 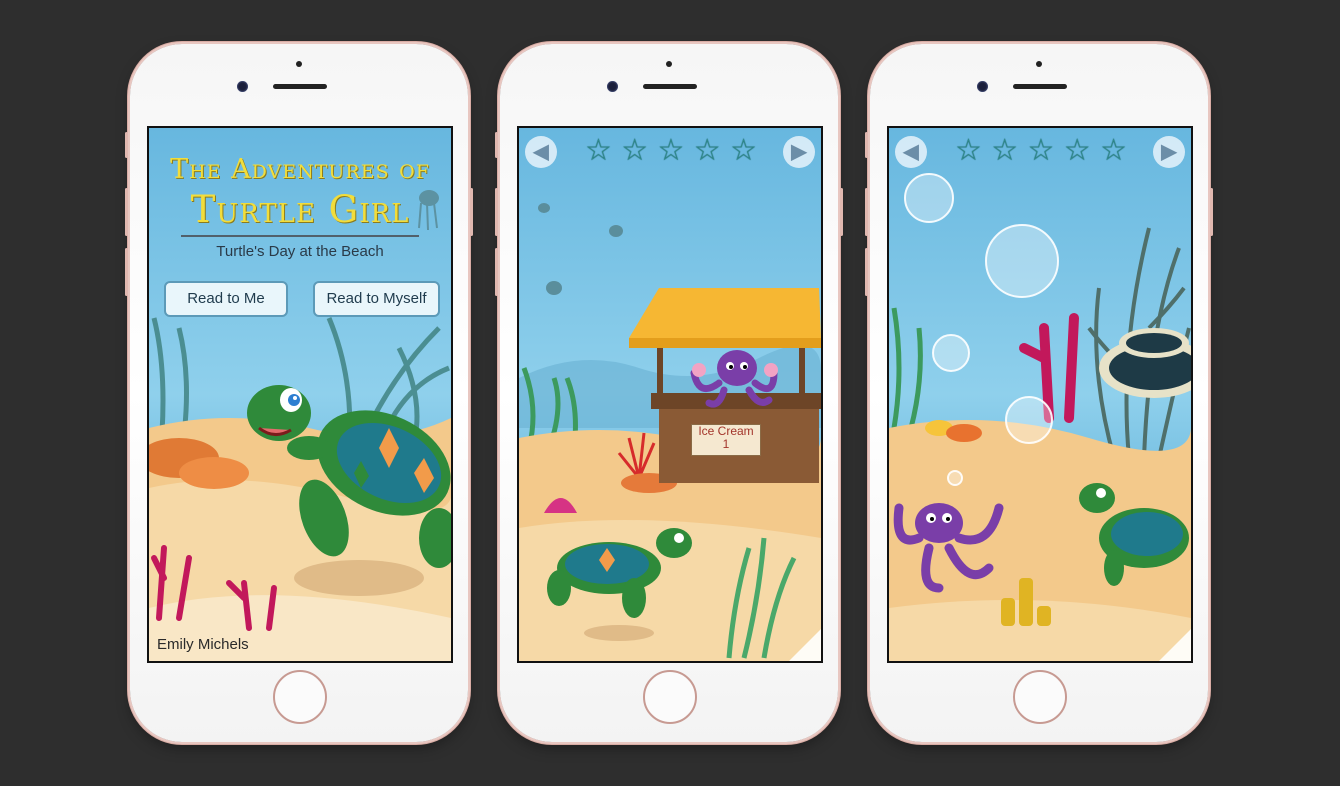 What do you see at coordinates (300, 251) in the screenshot?
I see `book-subtitle: Turtle's Day at the Beach` at bounding box center [300, 251].